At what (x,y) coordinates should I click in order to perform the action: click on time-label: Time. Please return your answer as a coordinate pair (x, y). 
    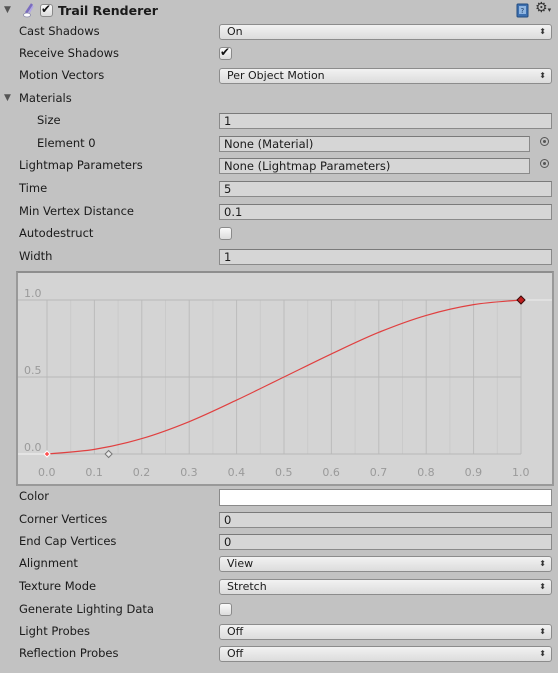
    Looking at the image, I should click on (33, 188).